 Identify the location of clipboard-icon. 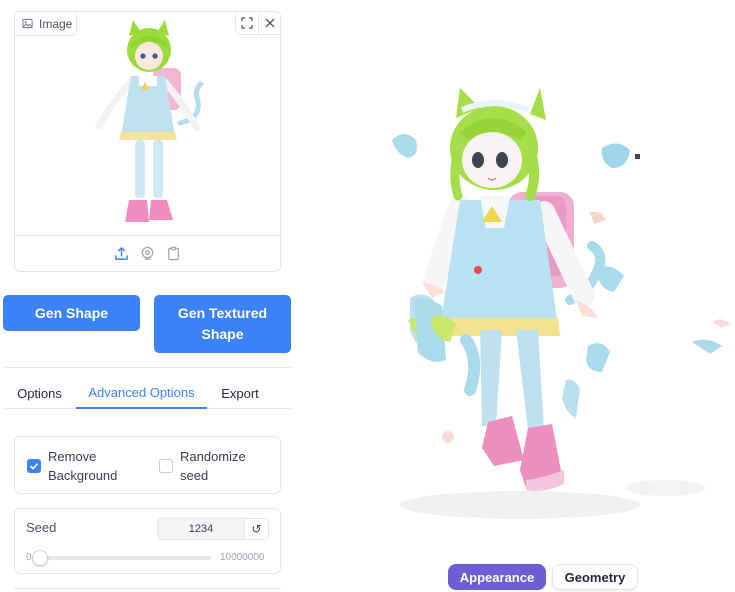
(173, 253).